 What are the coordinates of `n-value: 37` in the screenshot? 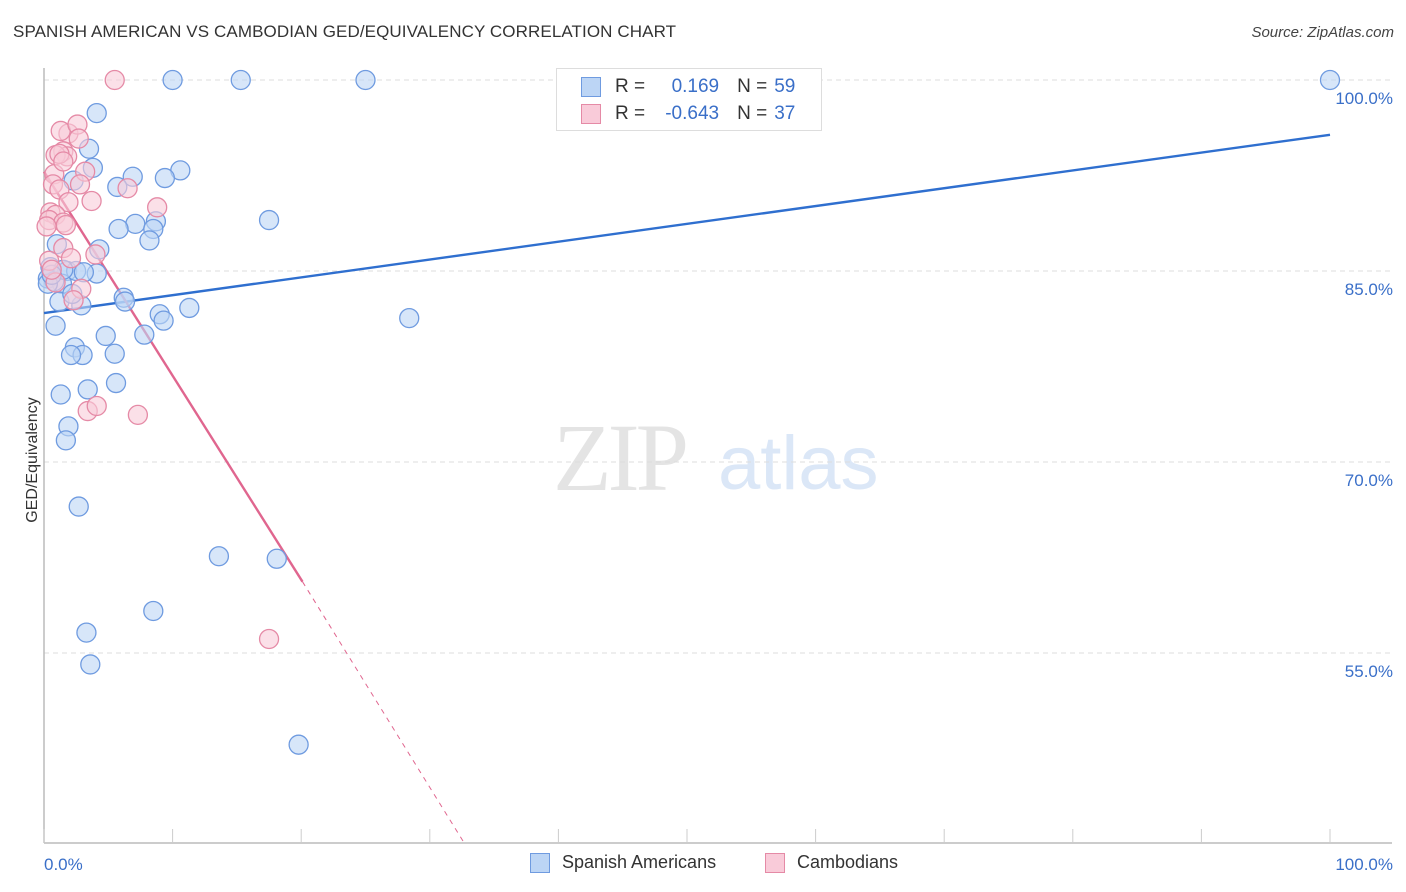 It's located at (785, 113).